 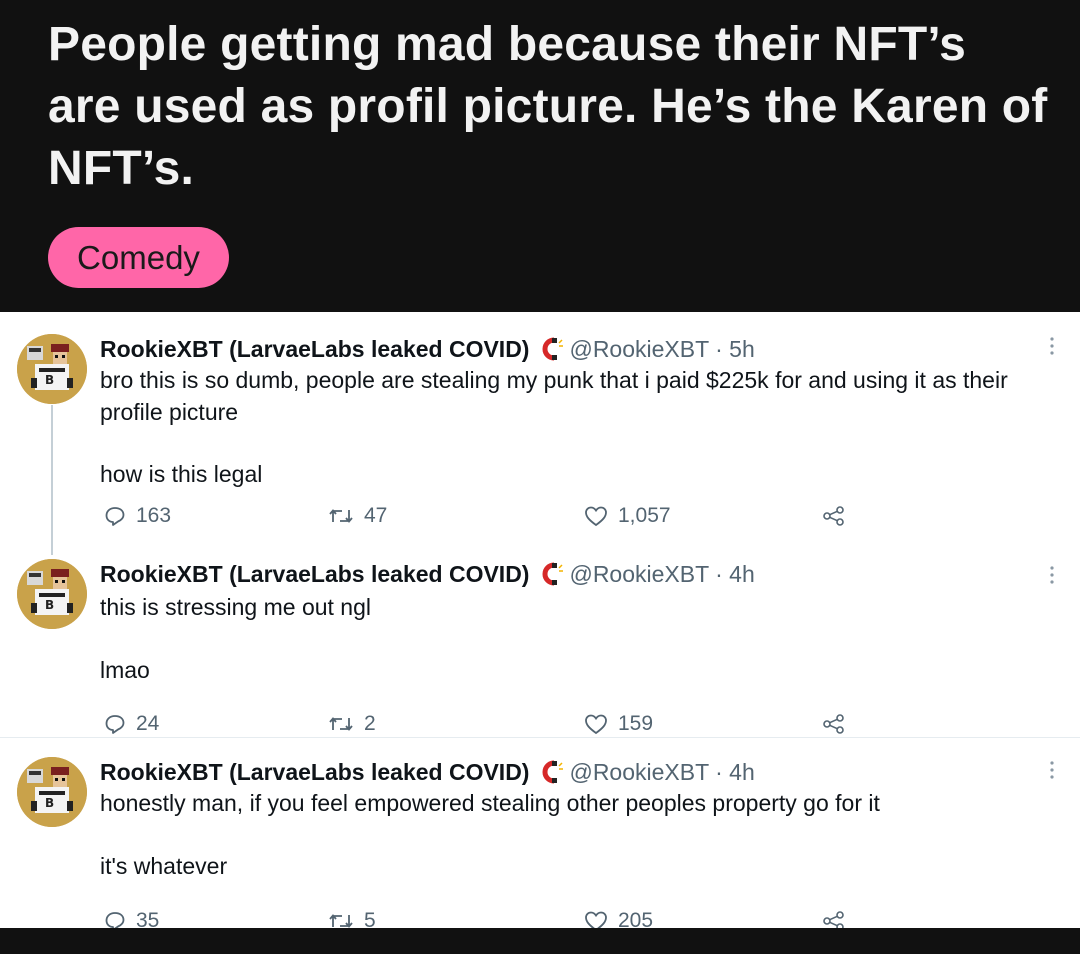 What do you see at coordinates (580, 516) in the screenshot?
I see `tweet-actions: 163 47 1,057` at bounding box center [580, 516].